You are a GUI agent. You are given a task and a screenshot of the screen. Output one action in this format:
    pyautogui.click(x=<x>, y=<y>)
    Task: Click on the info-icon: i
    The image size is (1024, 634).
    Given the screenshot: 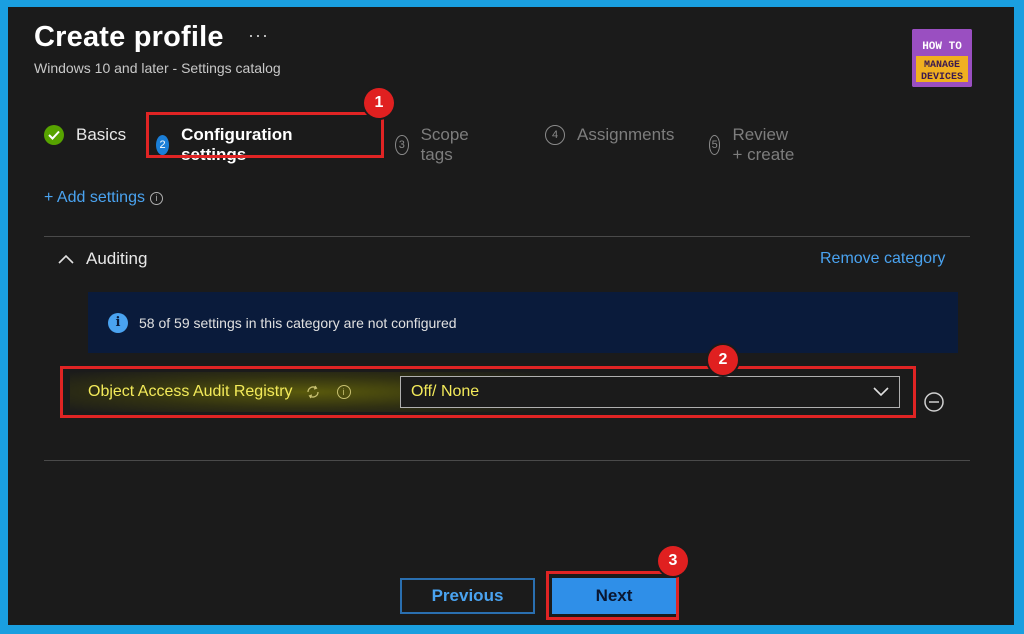 What is the action you would take?
    pyautogui.click(x=156, y=198)
    